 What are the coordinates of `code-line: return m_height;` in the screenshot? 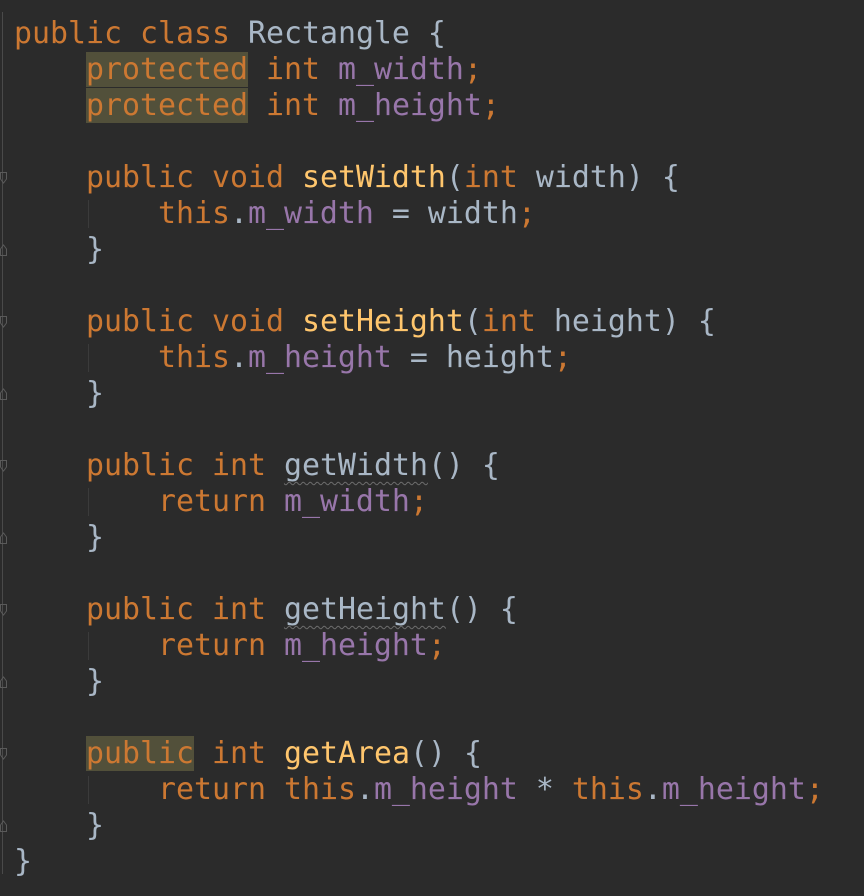 It's located at (230, 646).